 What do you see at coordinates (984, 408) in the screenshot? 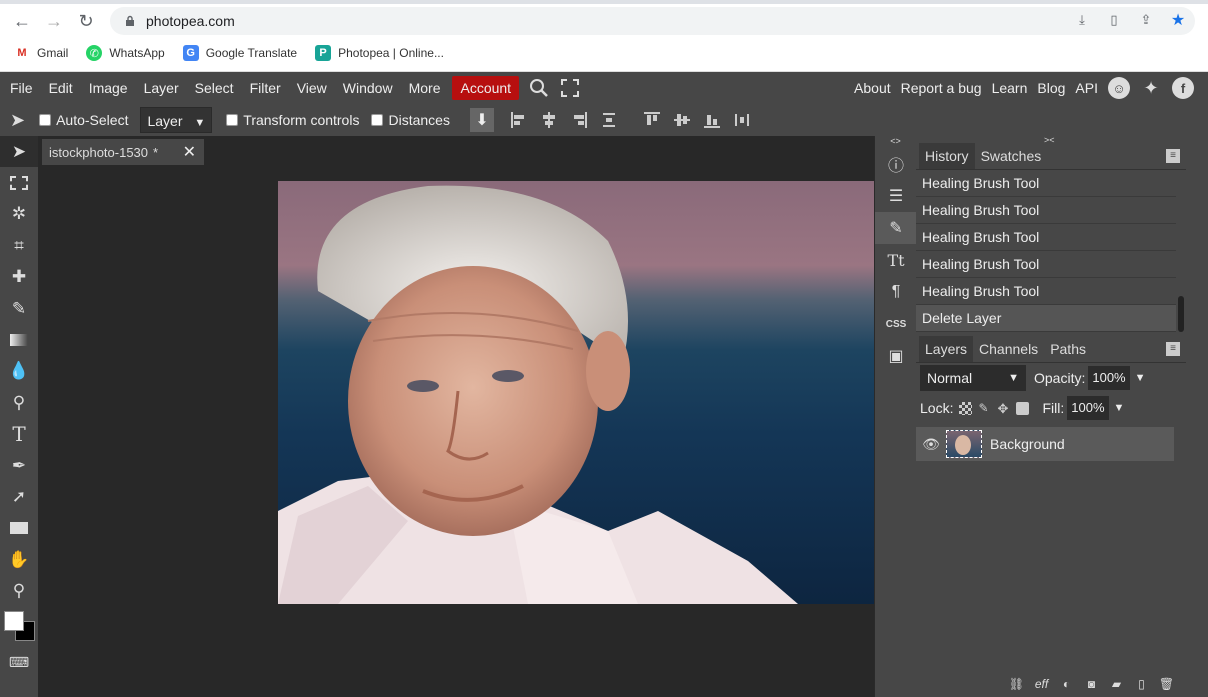
I see `lock-pixels-icon: ✎` at bounding box center [984, 408].